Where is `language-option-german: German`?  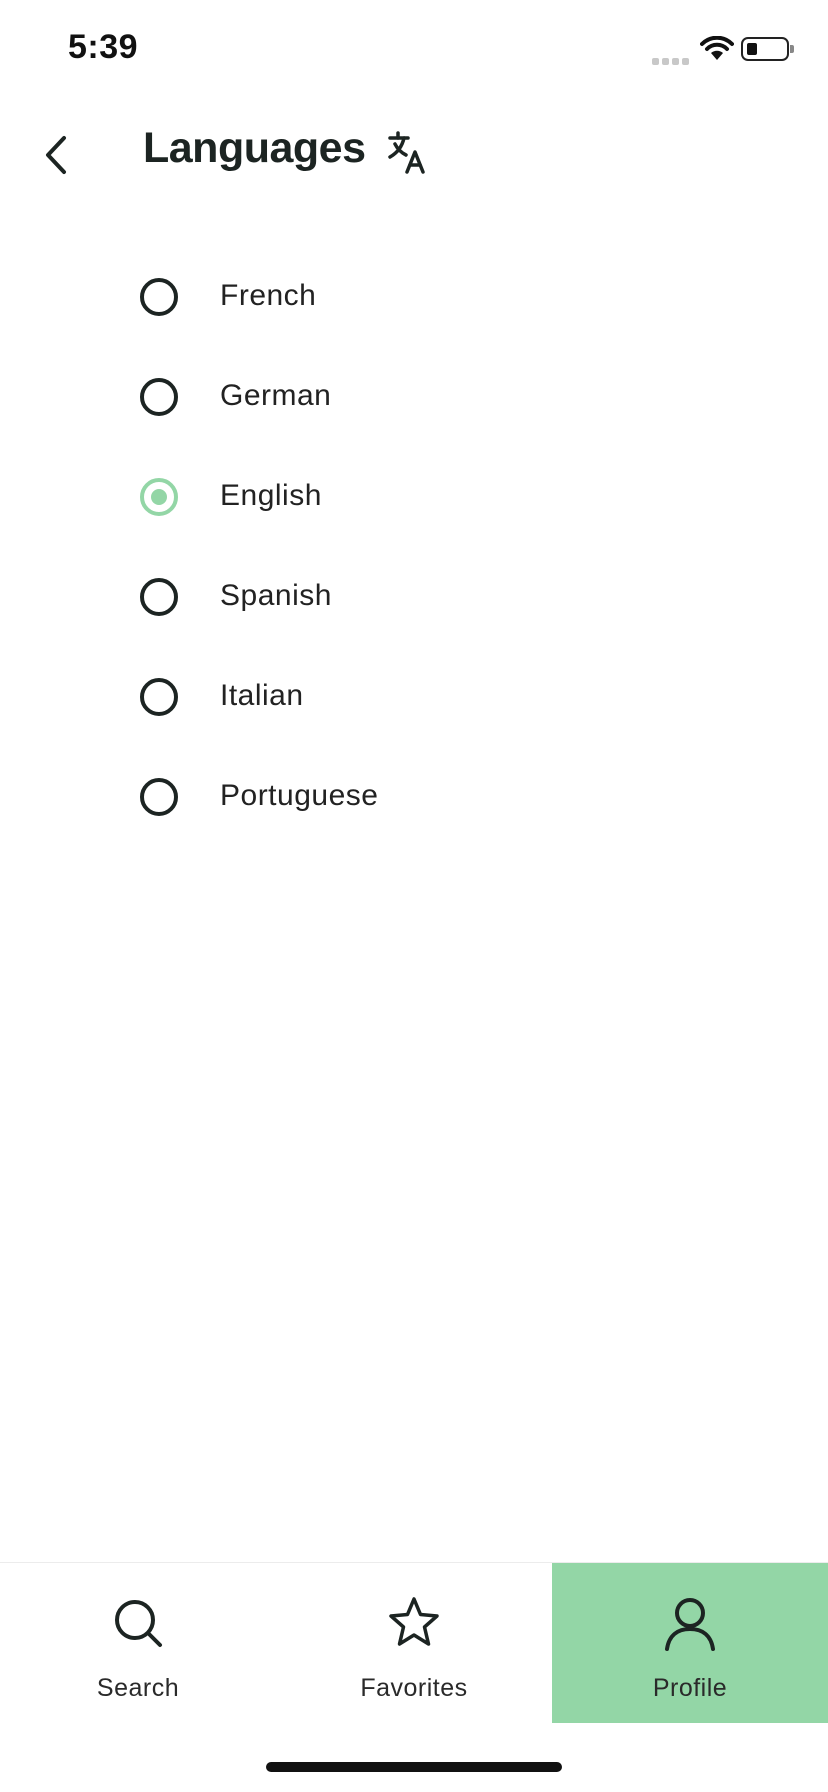 language-option-german: German is located at coordinates (370, 397).